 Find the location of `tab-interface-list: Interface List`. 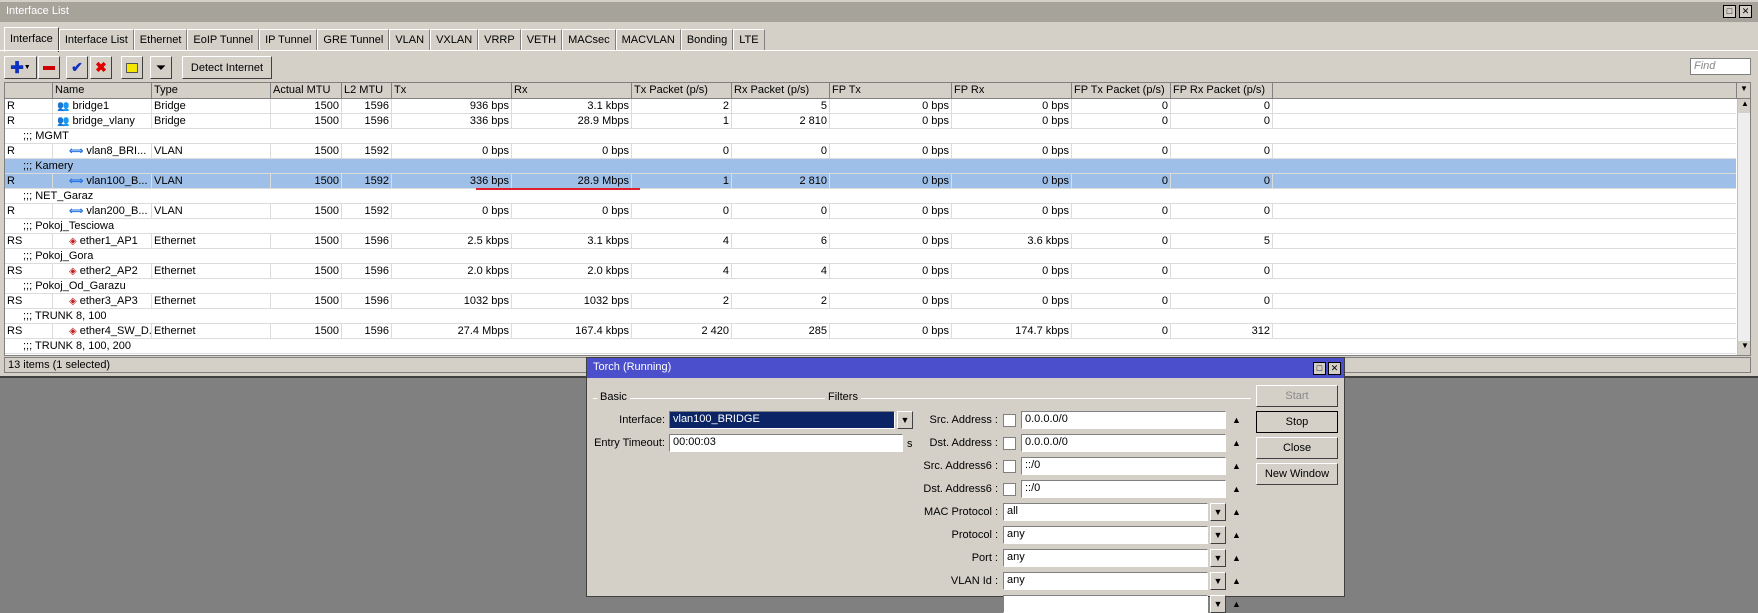

tab-interface-list: Interface List is located at coordinates (96, 40).